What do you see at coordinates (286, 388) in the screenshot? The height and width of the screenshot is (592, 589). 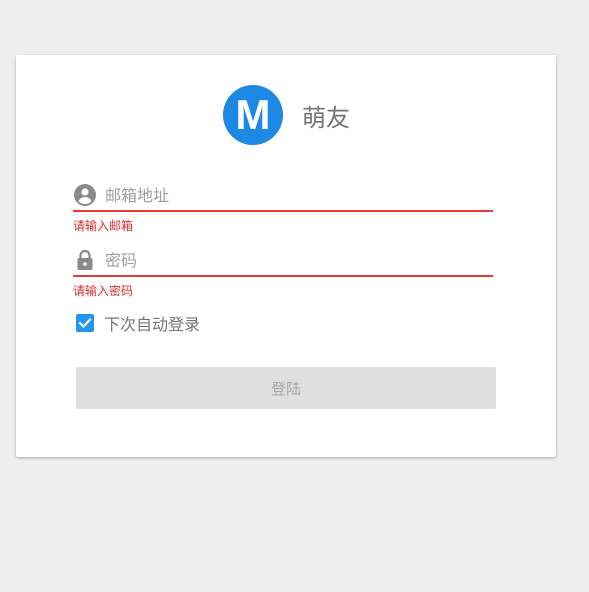 I see `login-button: 登陆` at bounding box center [286, 388].